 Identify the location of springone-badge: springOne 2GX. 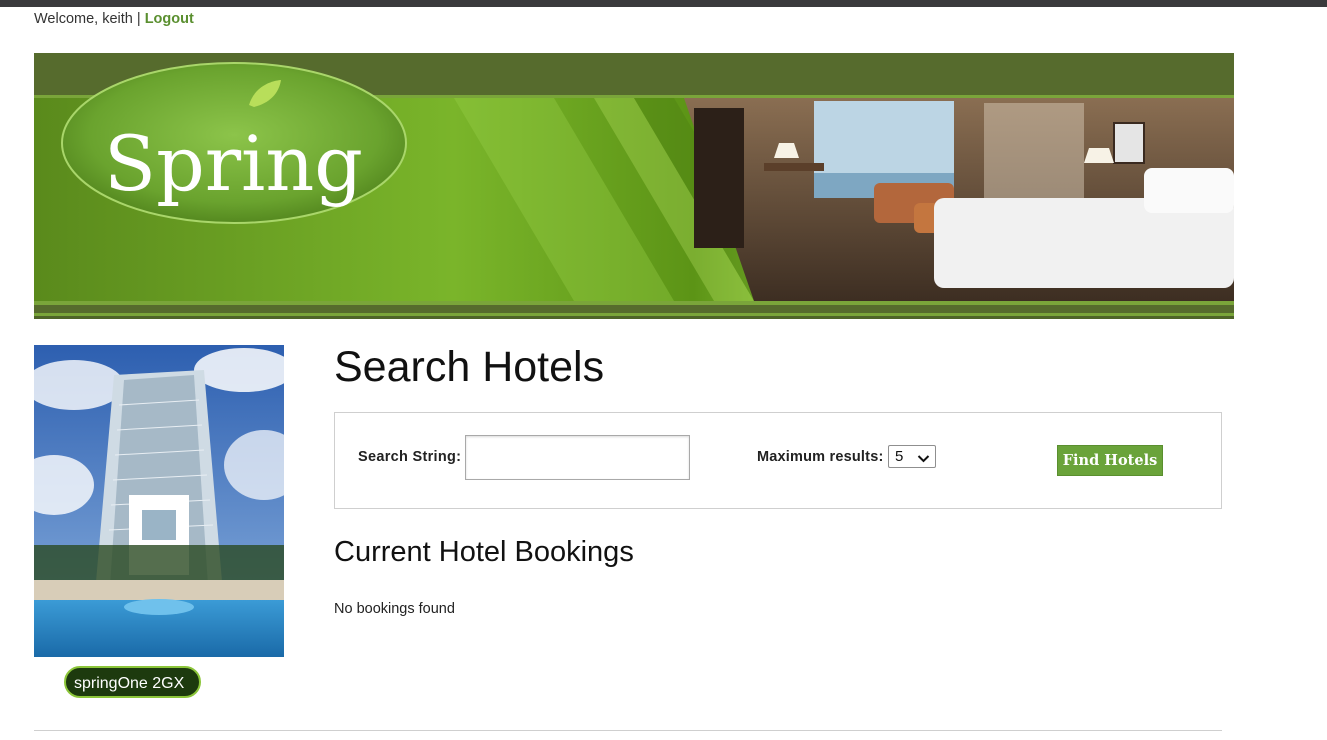
(132, 682).